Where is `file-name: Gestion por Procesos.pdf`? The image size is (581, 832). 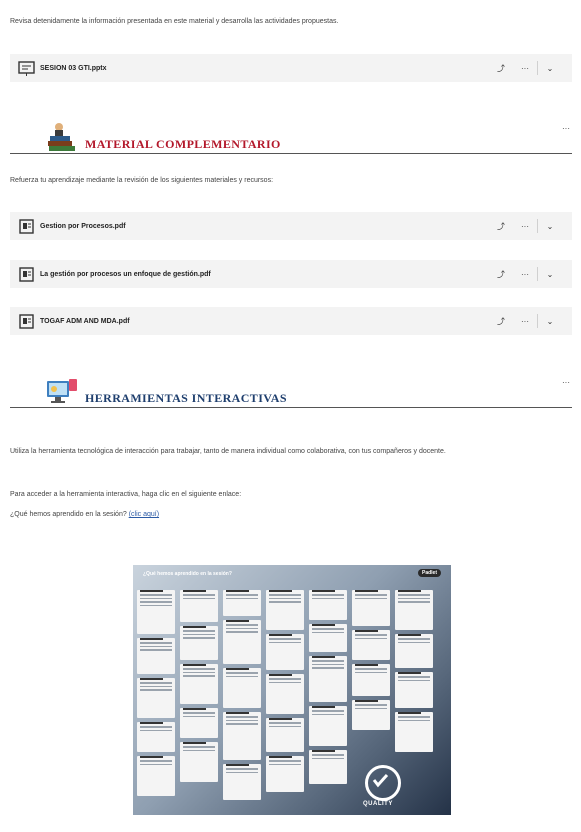
file-name: Gestion por Procesos.pdf is located at coordinates (83, 226).